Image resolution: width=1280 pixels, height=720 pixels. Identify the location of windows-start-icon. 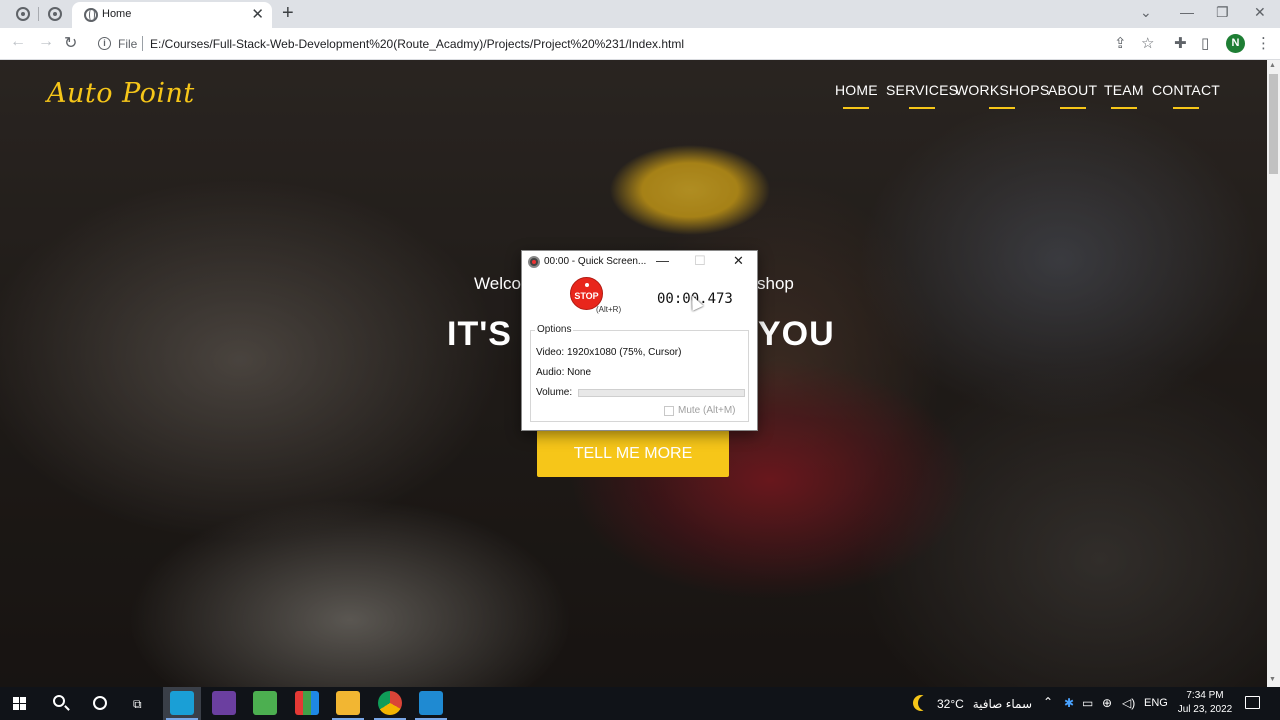
(20, 704).